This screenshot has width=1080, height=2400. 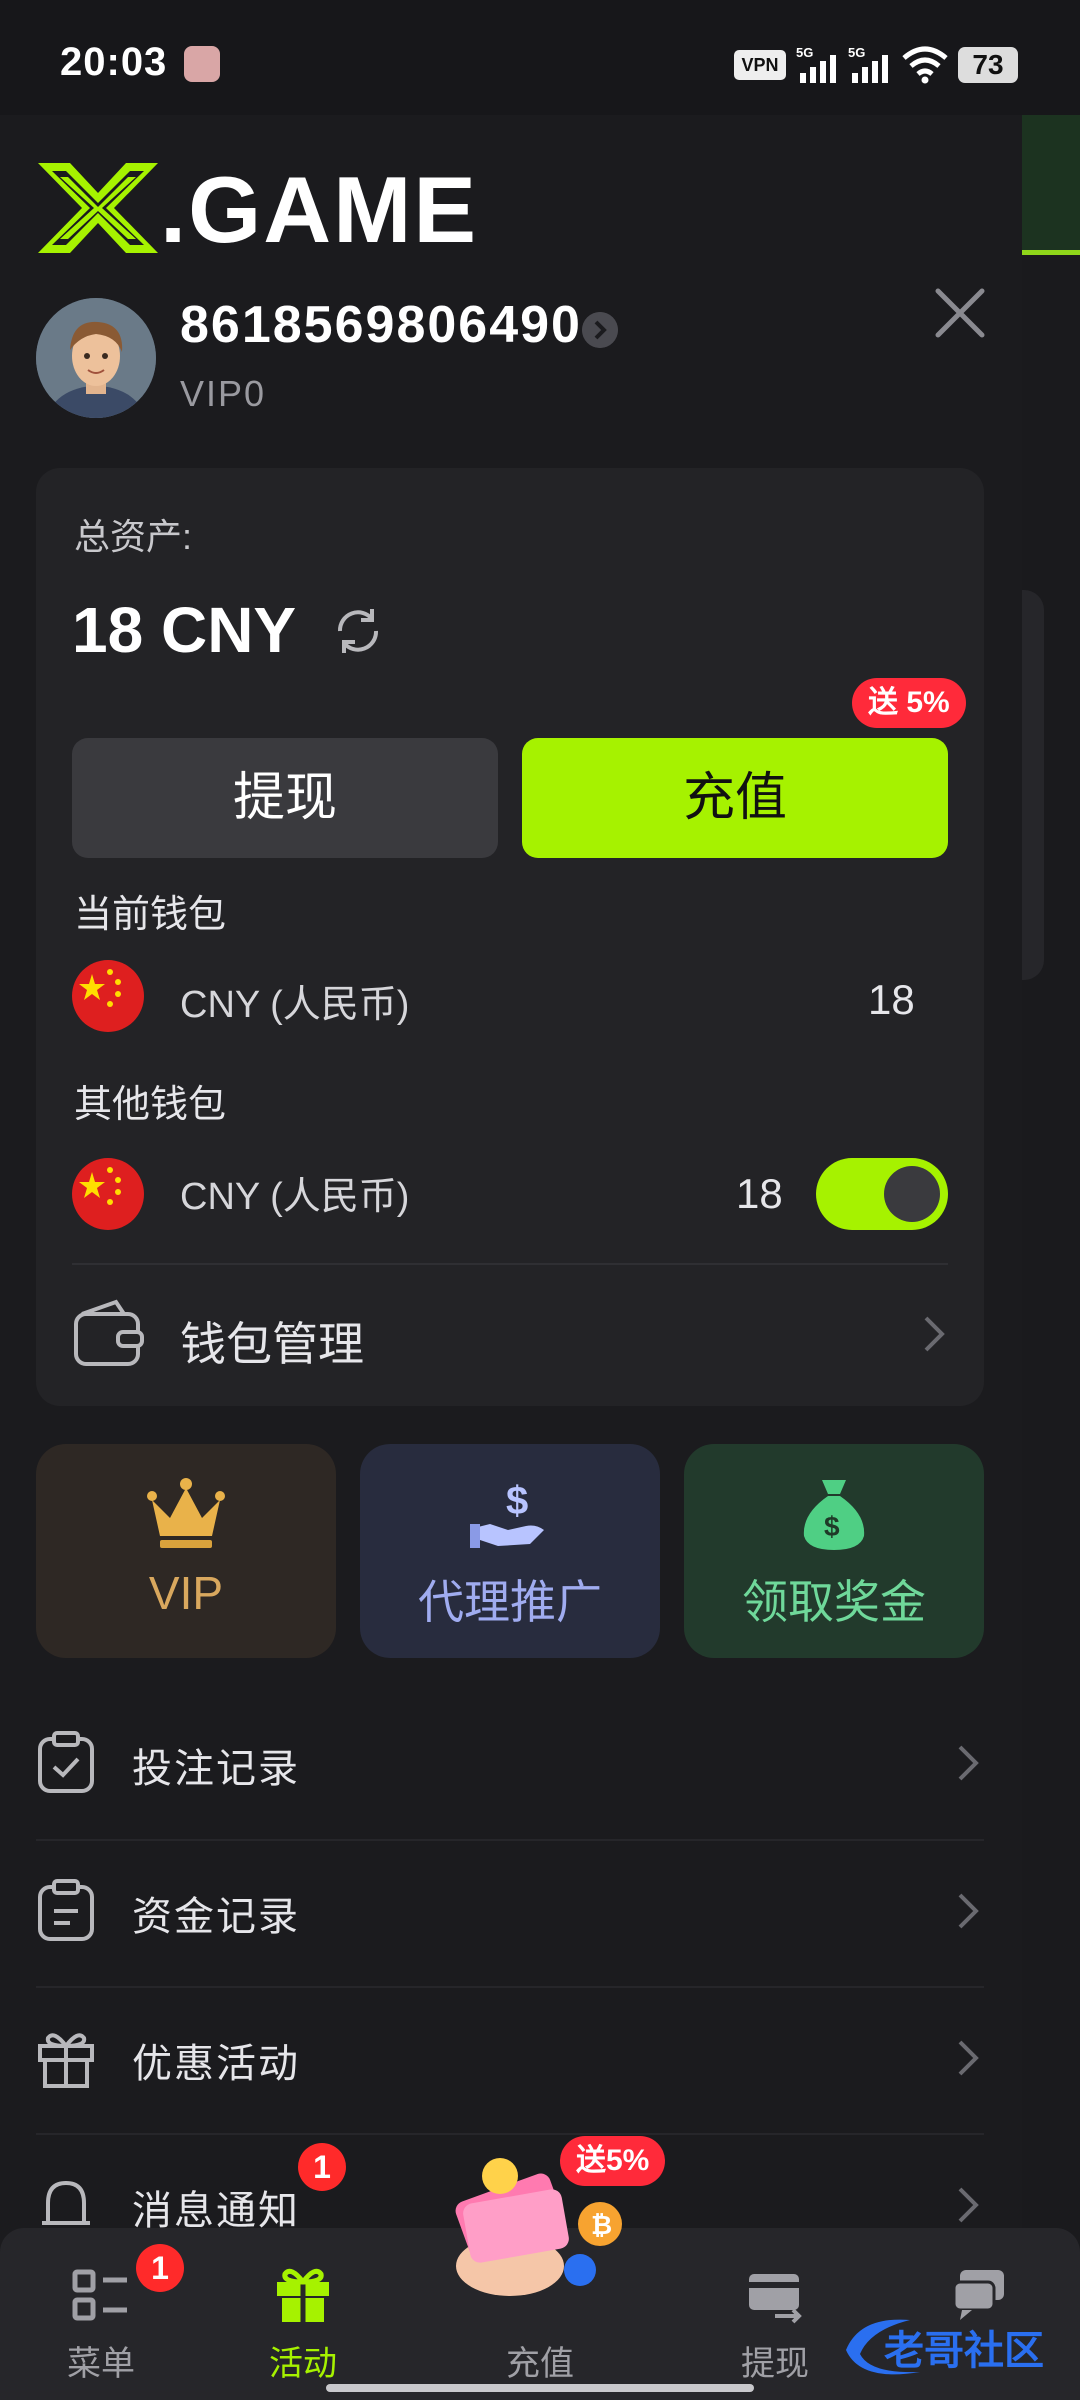 What do you see at coordinates (101, 2364) in the screenshot?
I see `nav-label: 菜单` at bounding box center [101, 2364].